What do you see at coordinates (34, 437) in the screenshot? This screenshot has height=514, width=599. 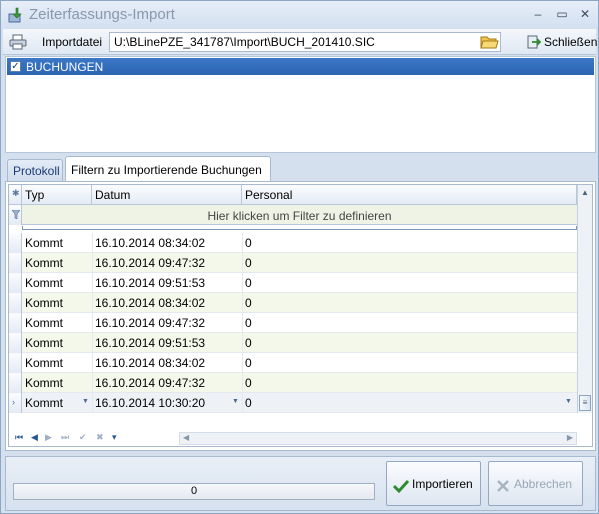 I see `previous-record-icon: ◀` at bounding box center [34, 437].